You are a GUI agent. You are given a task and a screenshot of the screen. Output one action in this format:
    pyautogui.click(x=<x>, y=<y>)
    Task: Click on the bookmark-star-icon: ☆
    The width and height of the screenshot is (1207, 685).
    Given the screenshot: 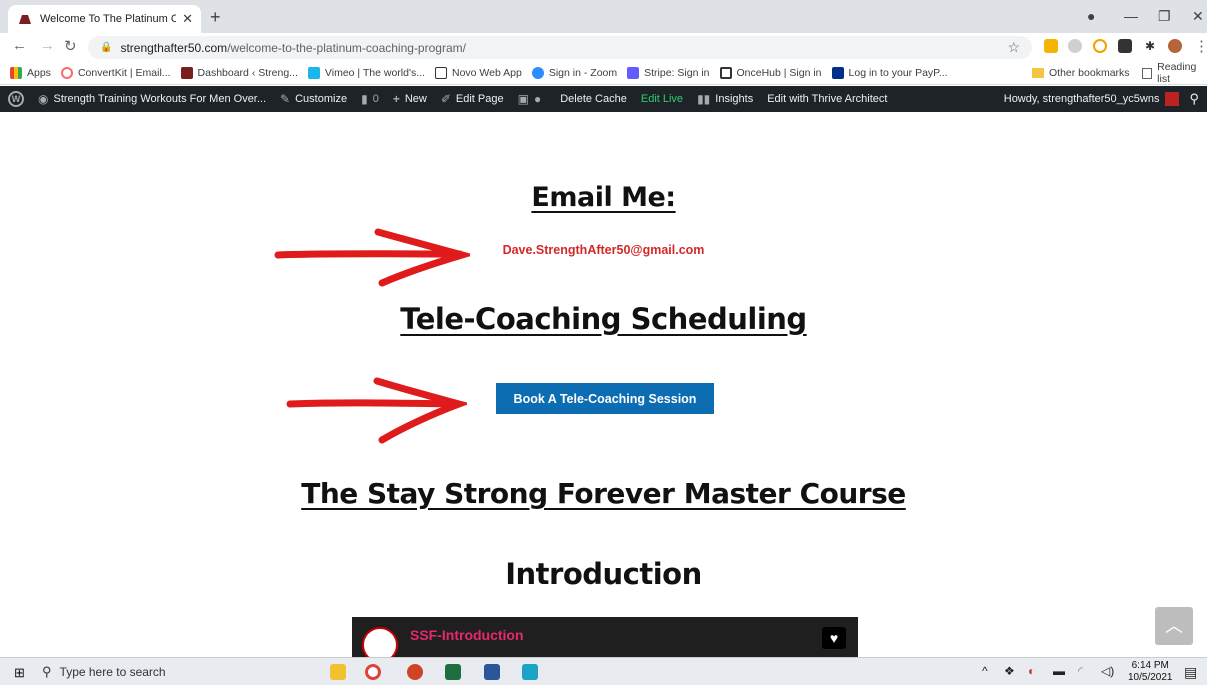 What is the action you would take?
    pyautogui.click(x=1013, y=47)
    